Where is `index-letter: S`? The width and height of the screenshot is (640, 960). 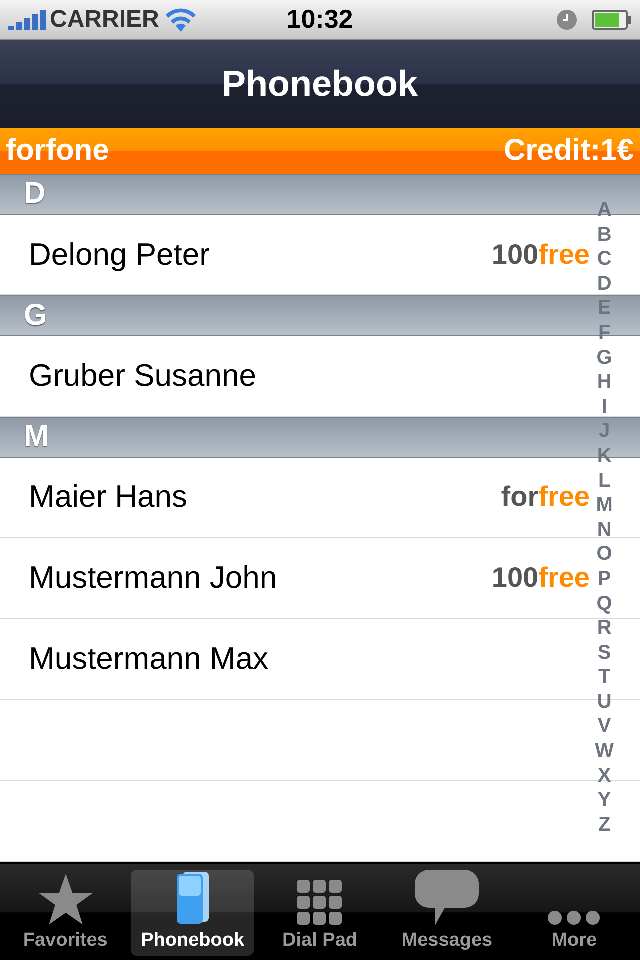
index-letter: S is located at coordinates (605, 653).